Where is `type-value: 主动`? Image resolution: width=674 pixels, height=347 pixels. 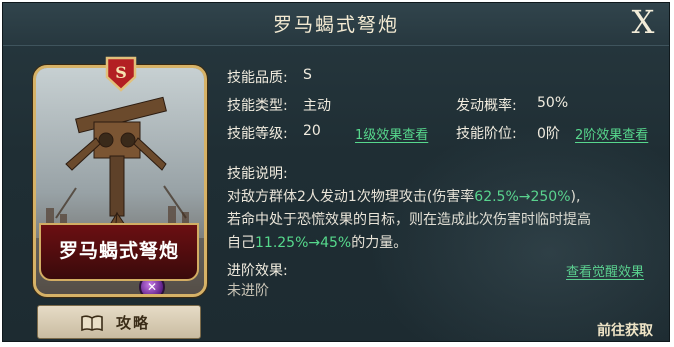
type-value: 主动 is located at coordinates (317, 106).